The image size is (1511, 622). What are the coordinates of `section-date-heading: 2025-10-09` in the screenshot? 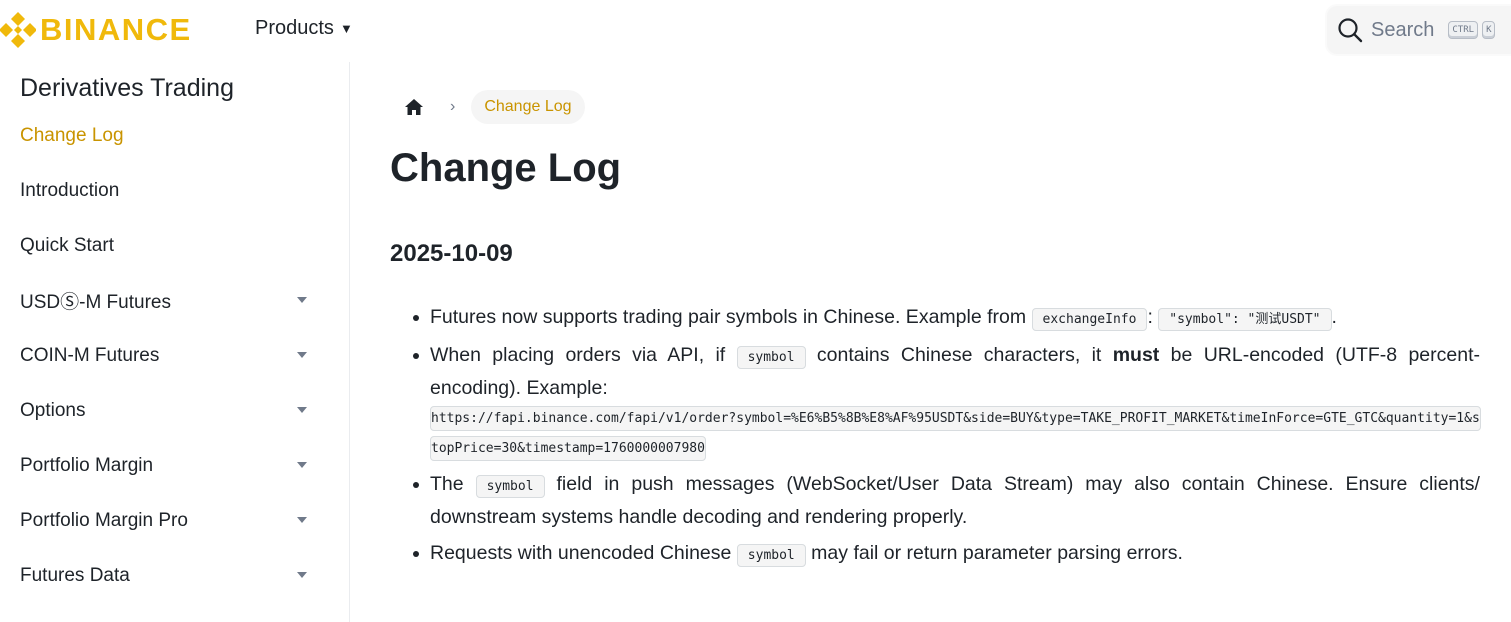 It's located at (451, 253).